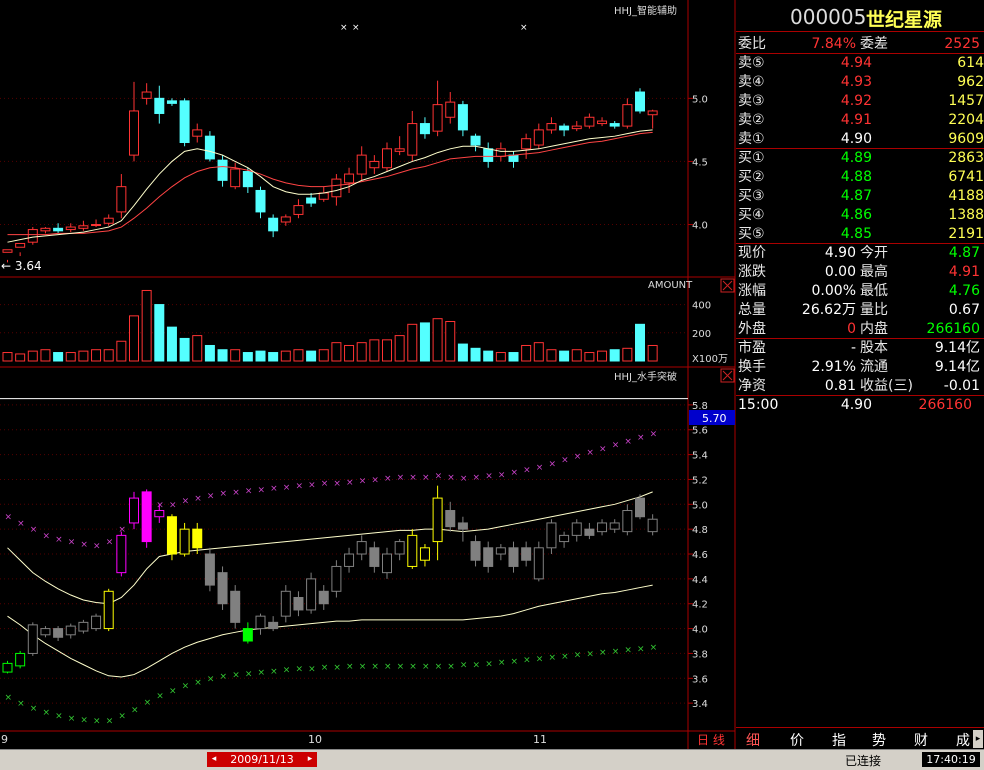 This screenshot has height=770, width=984. What do you see at coordinates (700, 580) in the screenshot?
I see `y-tick-label: 4.4` at bounding box center [700, 580].